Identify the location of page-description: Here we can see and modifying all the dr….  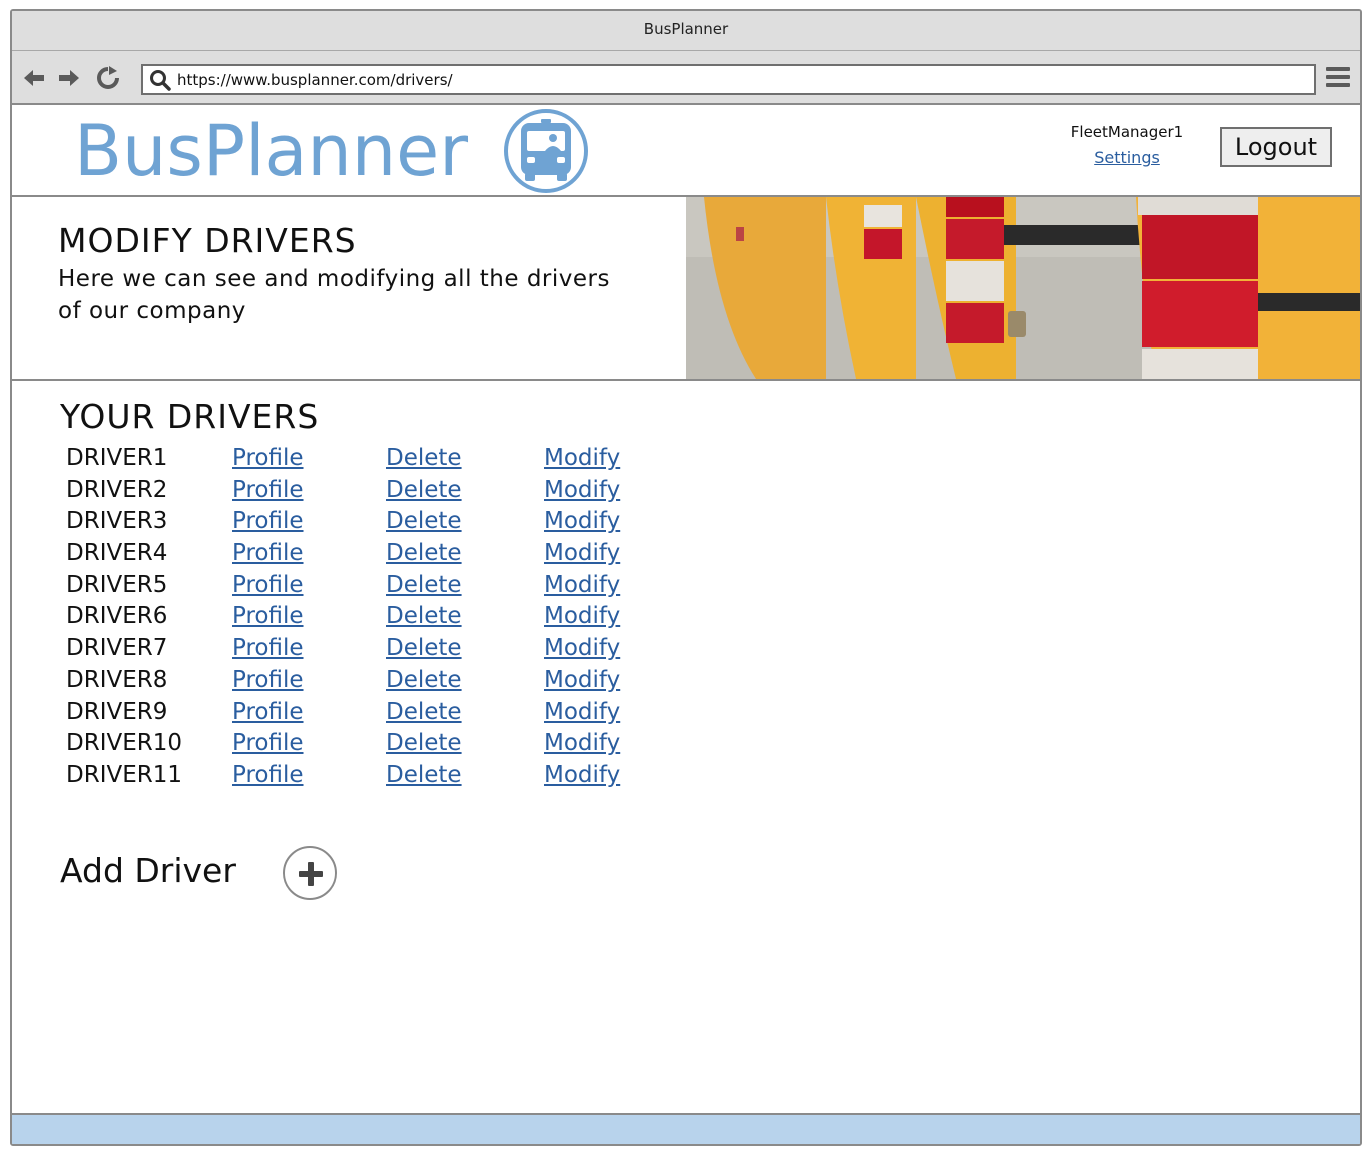
(334, 295).